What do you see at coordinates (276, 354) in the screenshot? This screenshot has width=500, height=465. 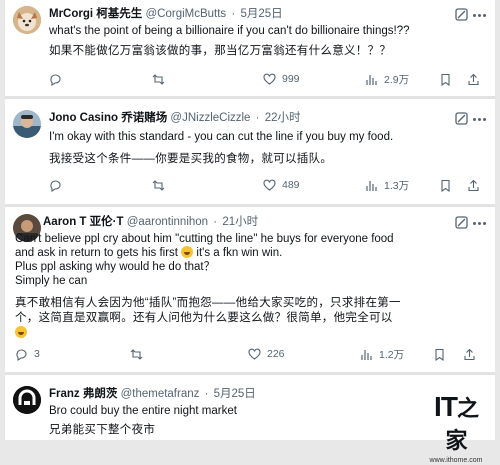 I see `like-count: 226` at bounding box center [276, 354].